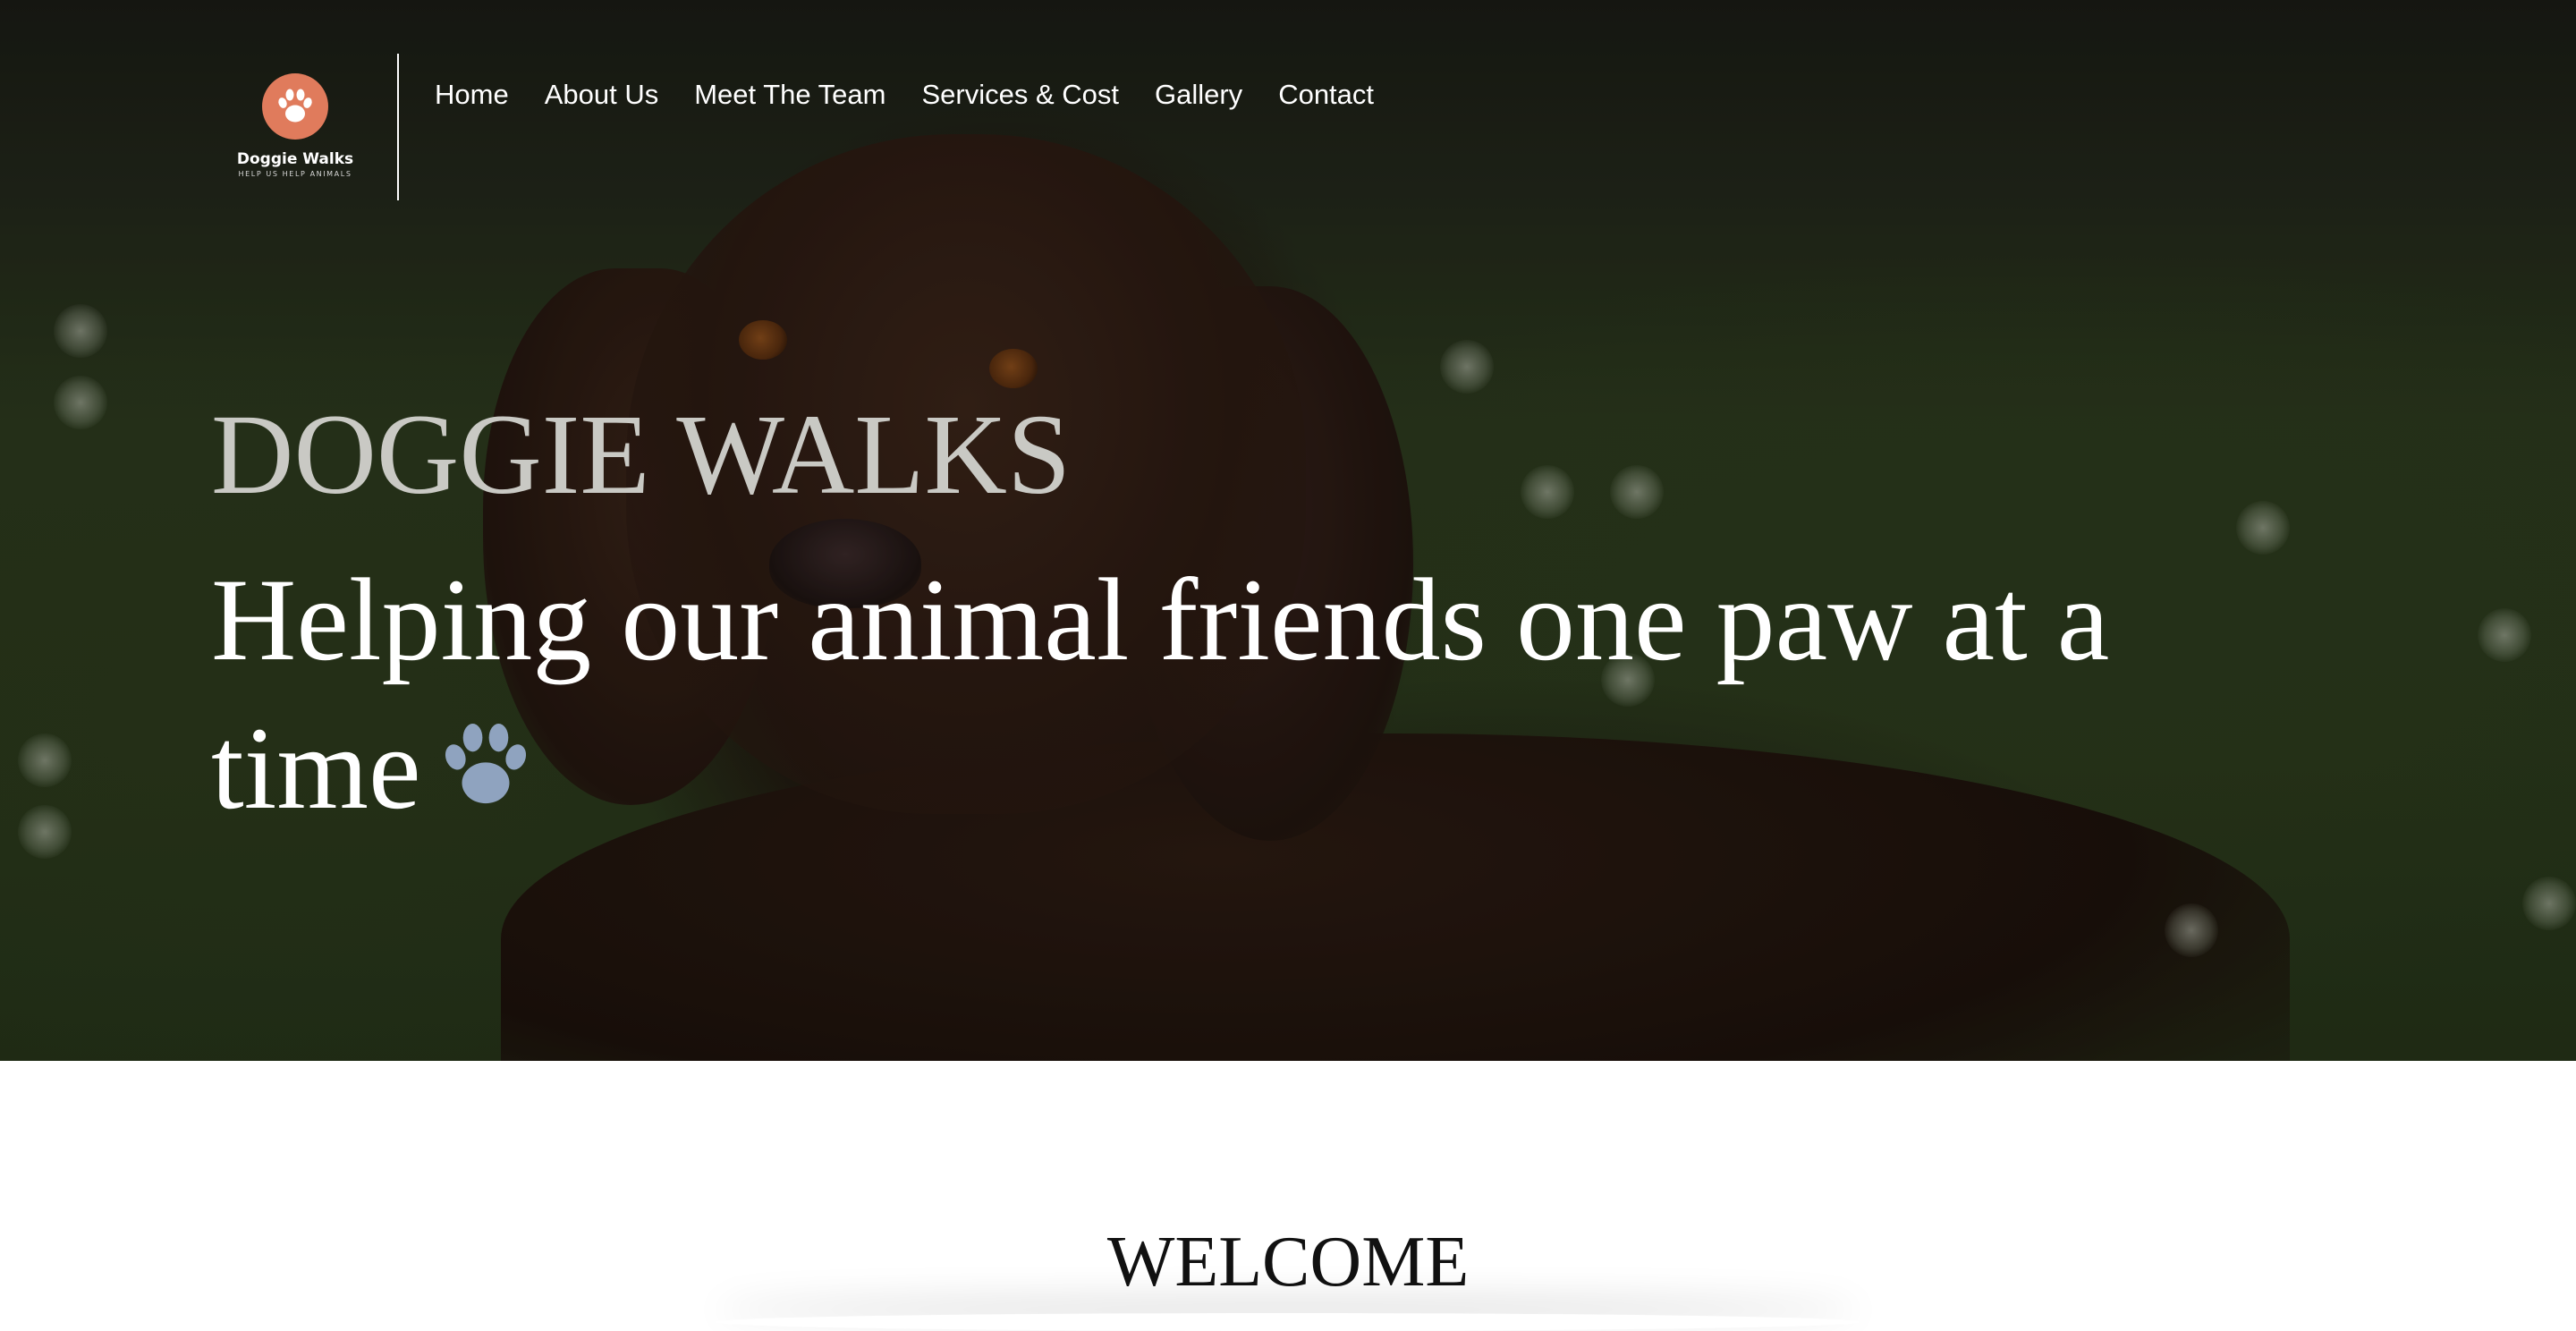  Describe the element at coordinates (295, 159) in the screenshot. I see `logo-name: Doggie Walks` at that location.